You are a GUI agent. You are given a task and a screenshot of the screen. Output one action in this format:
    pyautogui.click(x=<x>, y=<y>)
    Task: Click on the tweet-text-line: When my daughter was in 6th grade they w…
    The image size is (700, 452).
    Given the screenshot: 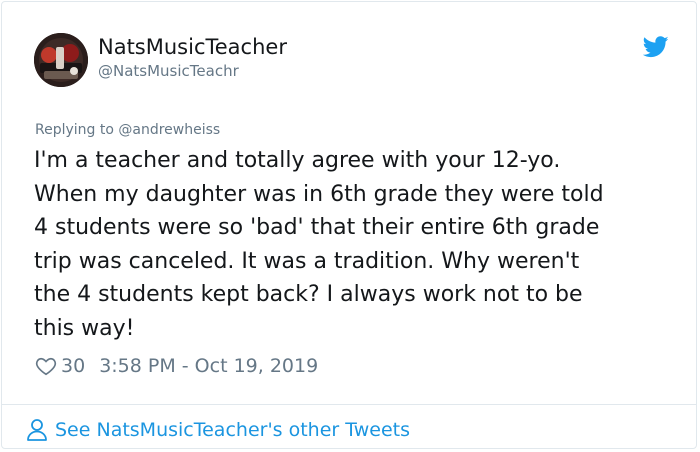 What is the action you would take?
    pyautogui.click(x=319, y=194)
    